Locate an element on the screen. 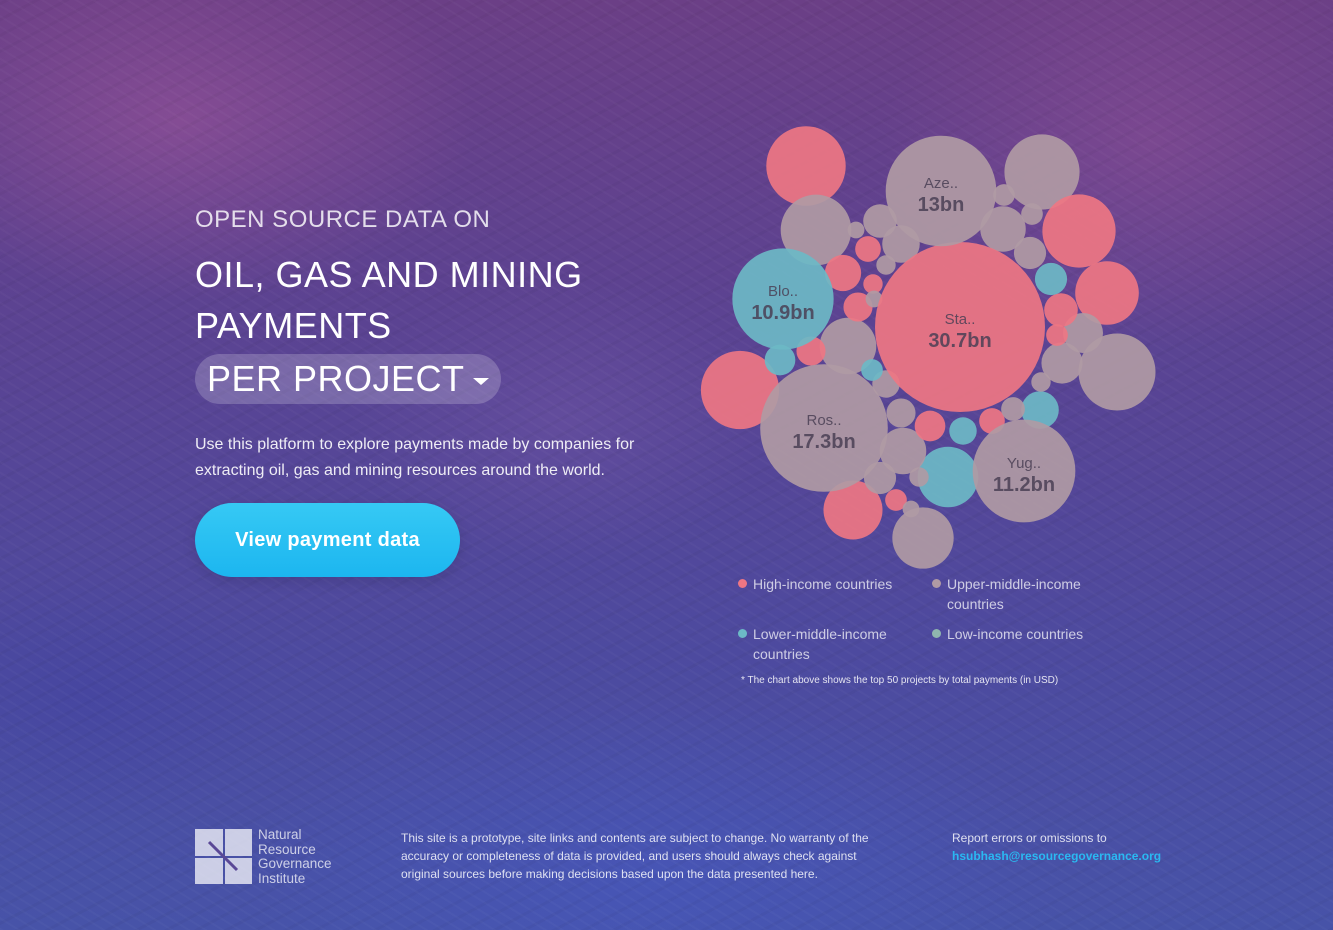 The image size is (1333, 930). legend-item-low-income: Low-income countries is located at coordinates (1029, 634).